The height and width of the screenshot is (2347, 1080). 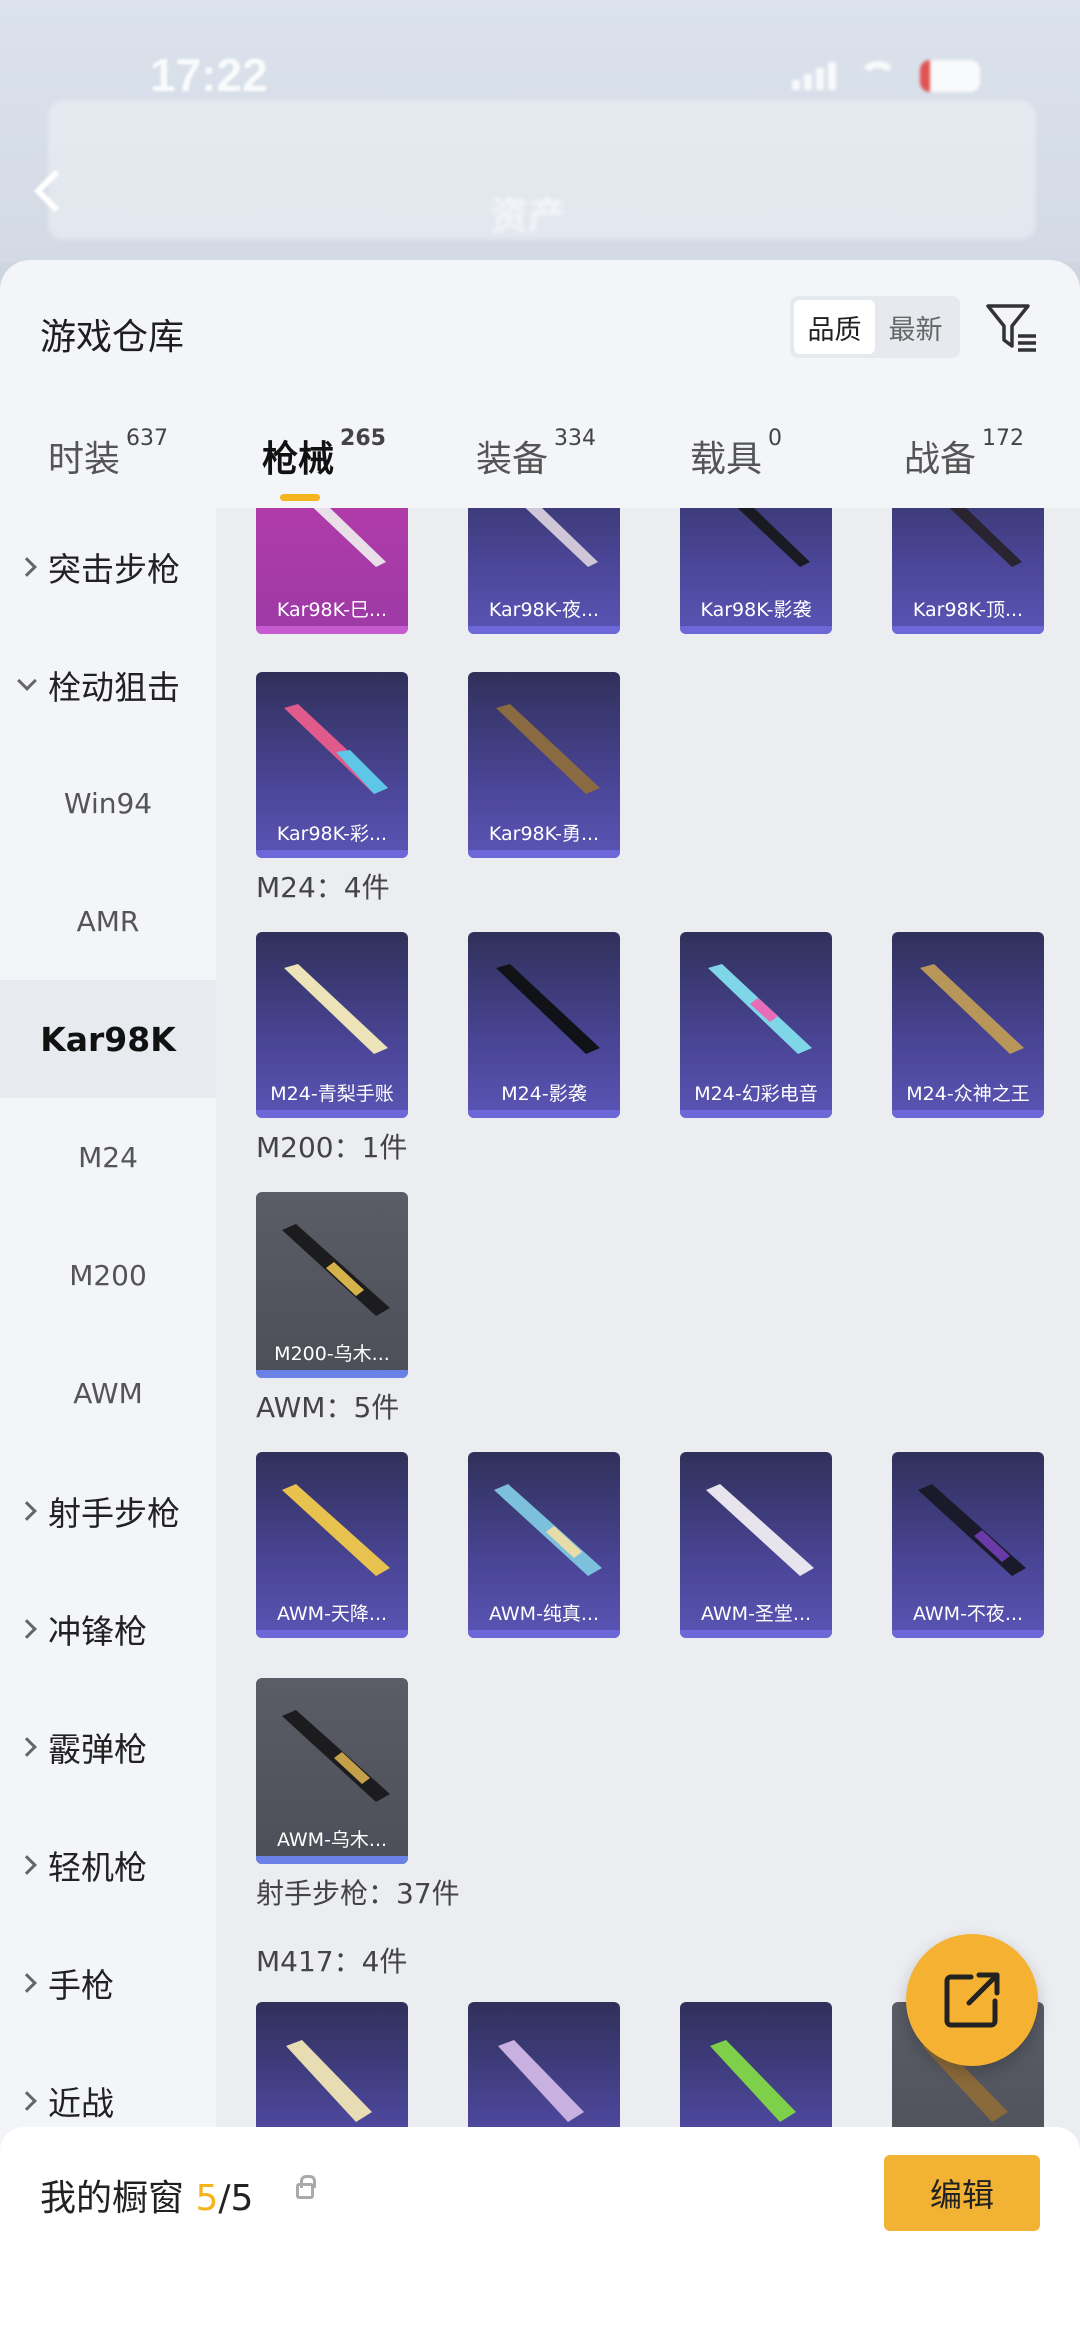 What do you see at coordinates (97, 1867) in the screenshot?
I see `sidebar-item-label: 轻机枪` at bounding box center [97, 1867].